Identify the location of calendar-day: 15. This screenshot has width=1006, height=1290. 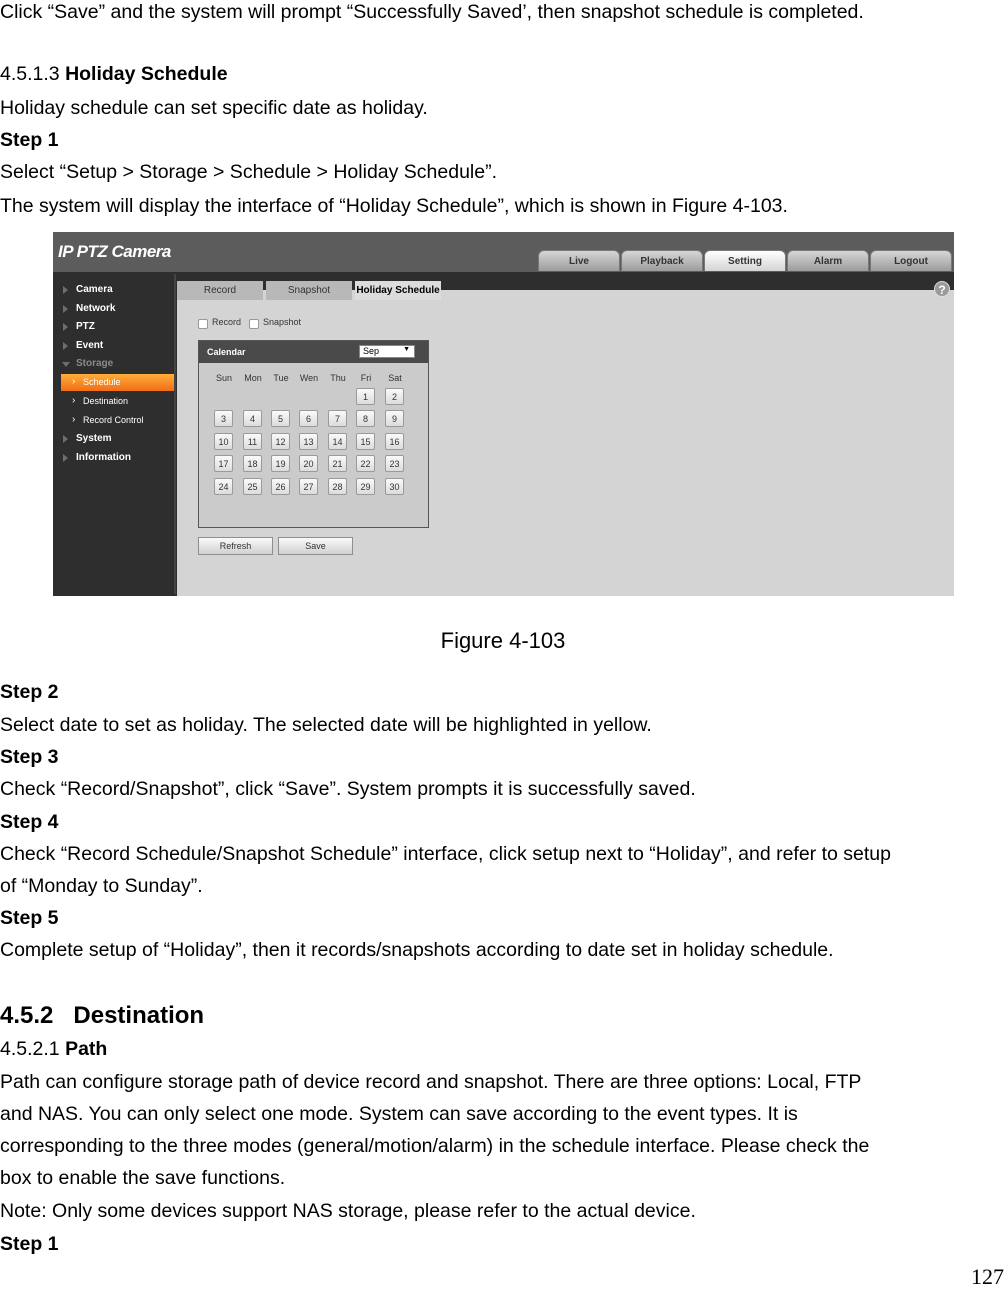
(365, 441).